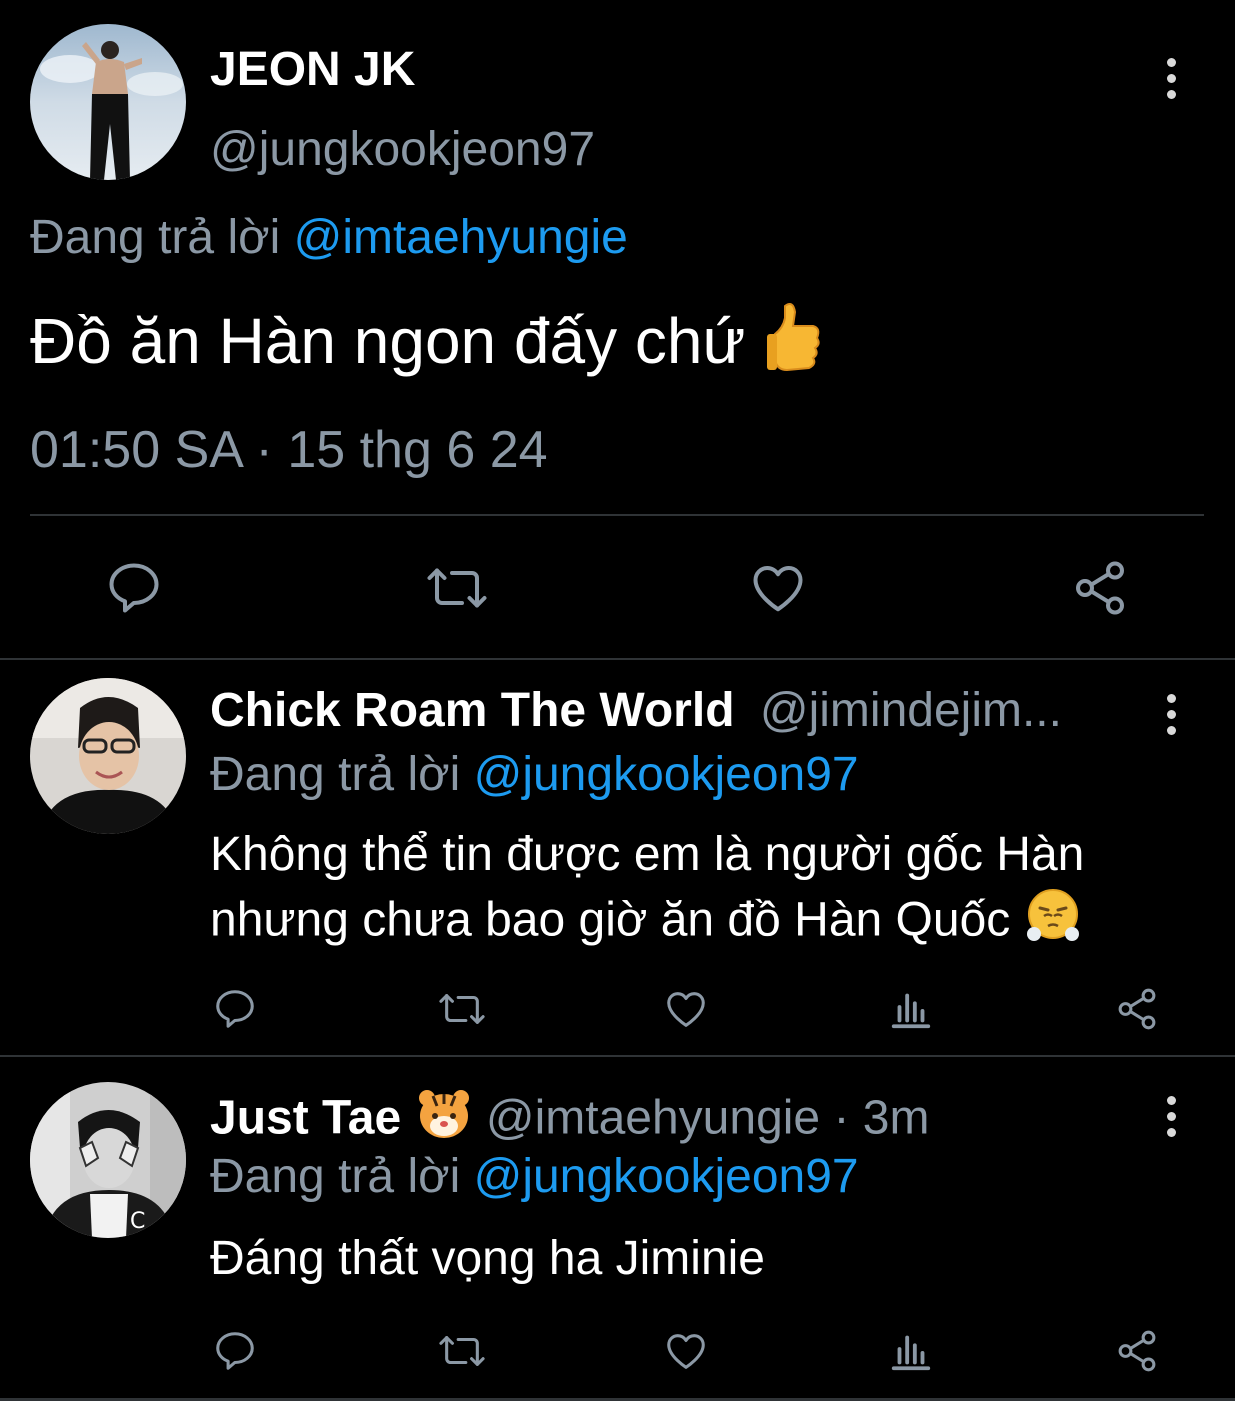 The height and width of the screenshot is (1401, 1235). Describe the element at coordinates (305, 1118) in the screenshot. I see `display-name: Just Tae` at that location.